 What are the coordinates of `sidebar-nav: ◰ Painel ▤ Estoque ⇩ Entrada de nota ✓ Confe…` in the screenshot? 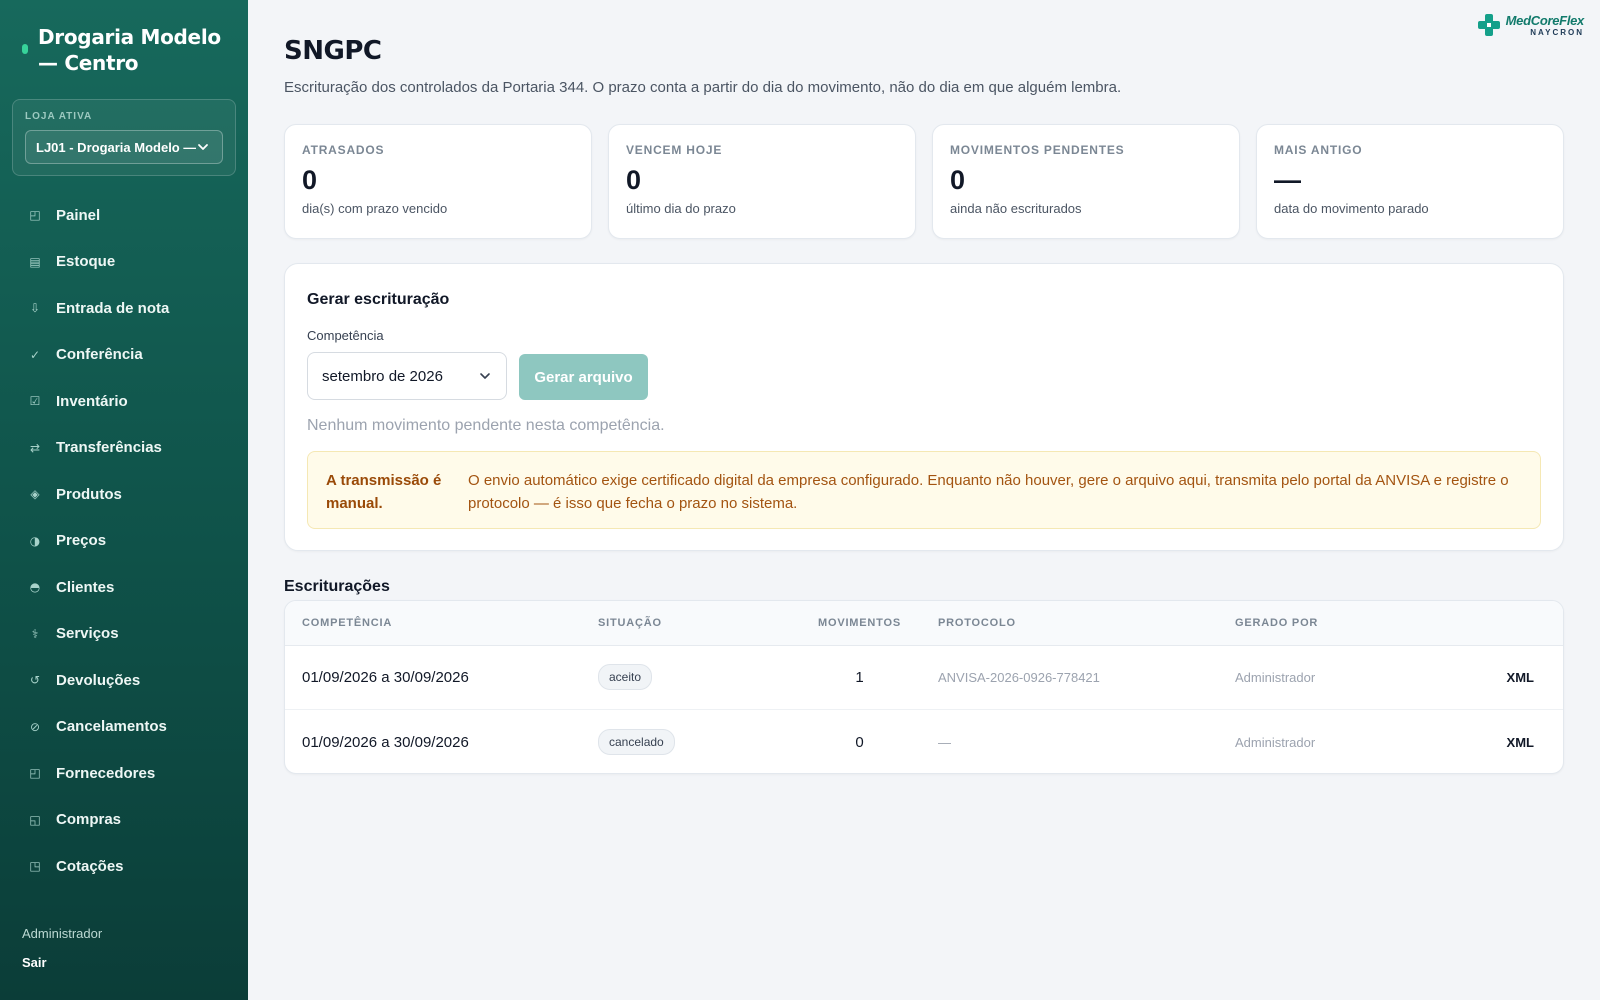 It's located at (124, 541).